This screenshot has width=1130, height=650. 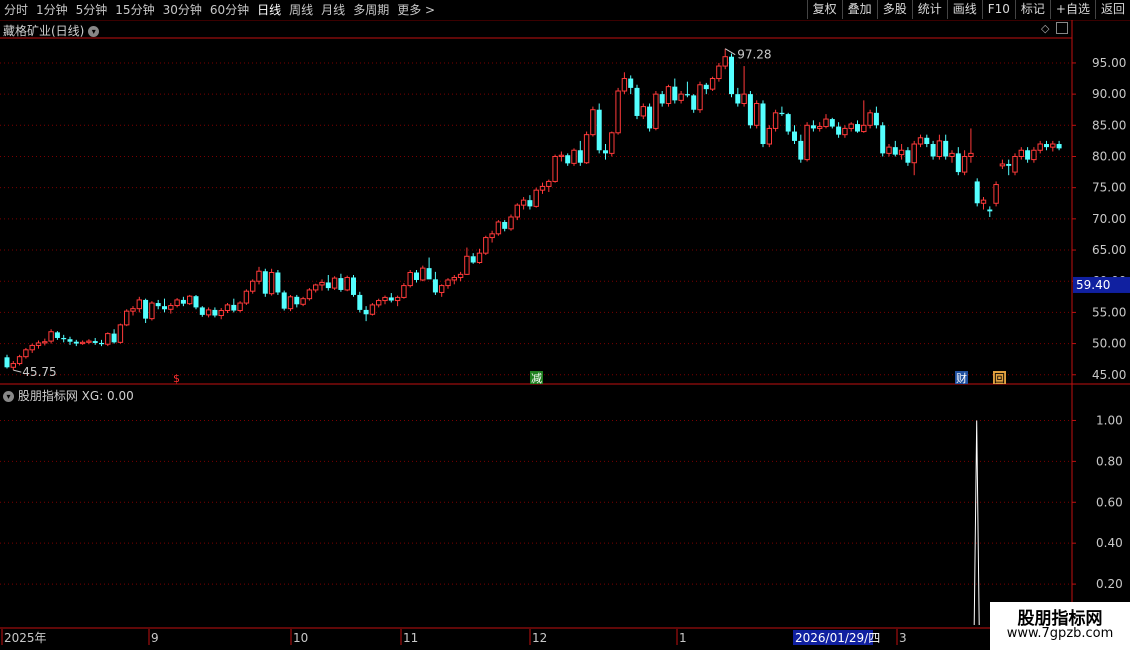 I want to click on price-axis-label: 80.00, so click(x=1109, y=156).